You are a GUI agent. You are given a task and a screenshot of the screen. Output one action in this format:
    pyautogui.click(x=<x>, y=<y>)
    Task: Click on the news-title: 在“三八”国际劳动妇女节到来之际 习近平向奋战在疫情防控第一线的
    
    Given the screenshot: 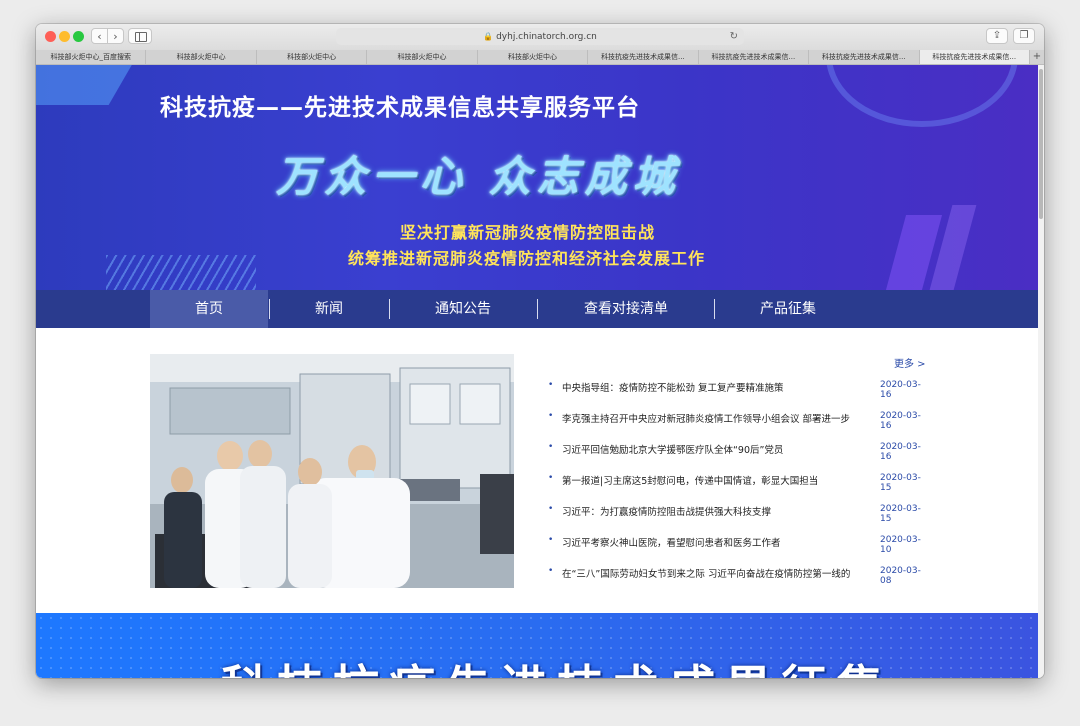 What is the action you would take?
    pyautogui.click(x=718, y=573)
    